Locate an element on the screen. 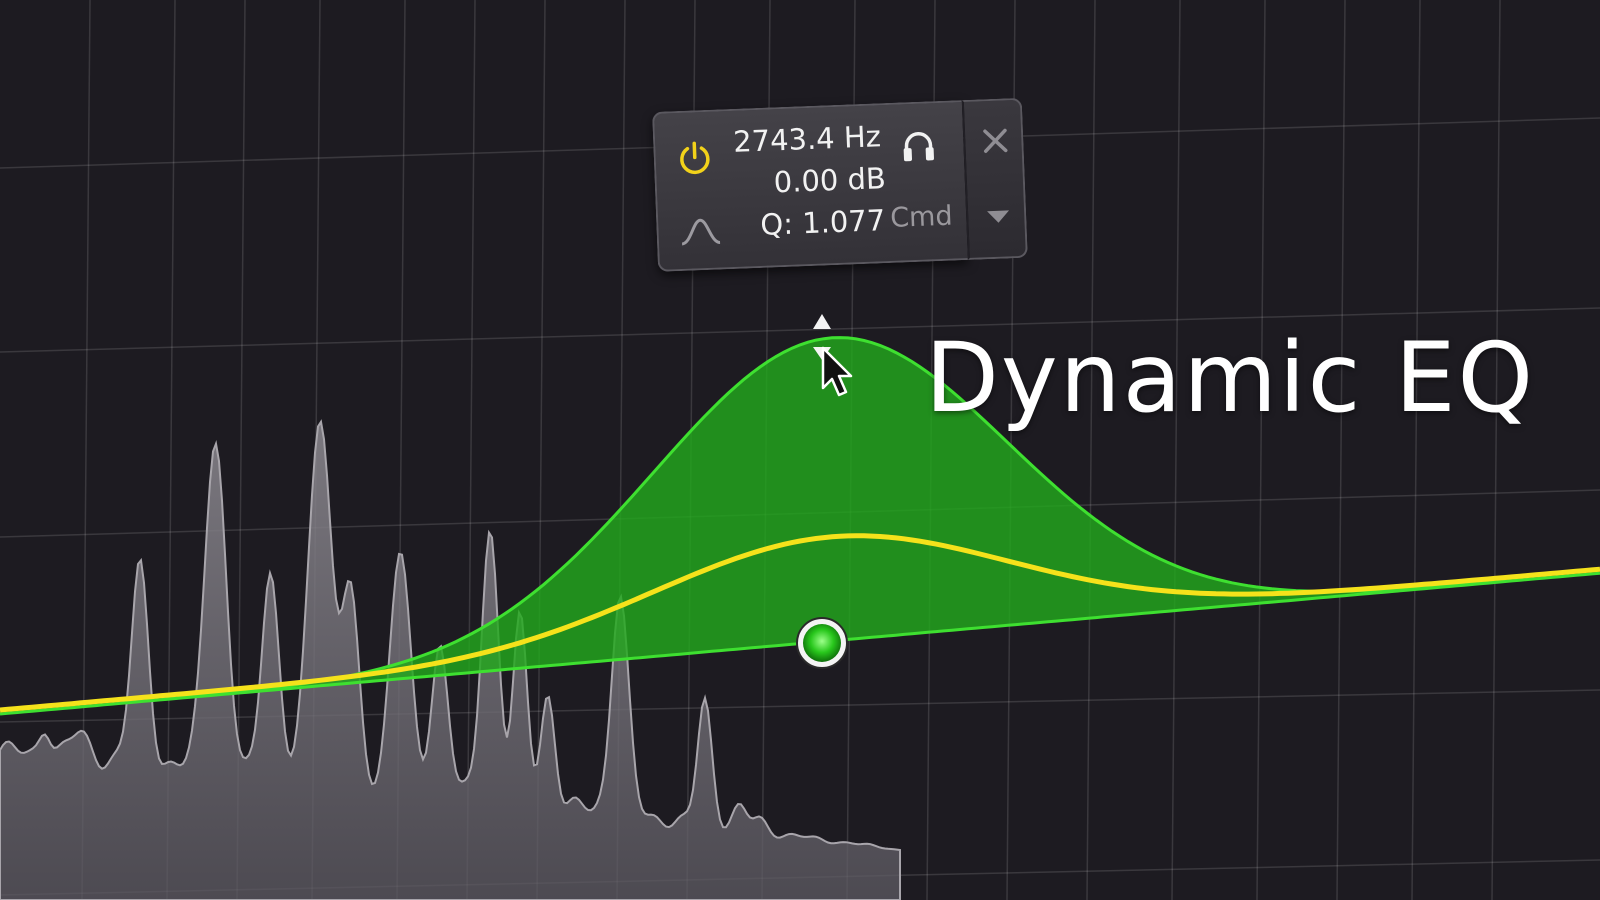 The image size is (1600, 900). dropdown-icon is located at coordinates (998, 216).